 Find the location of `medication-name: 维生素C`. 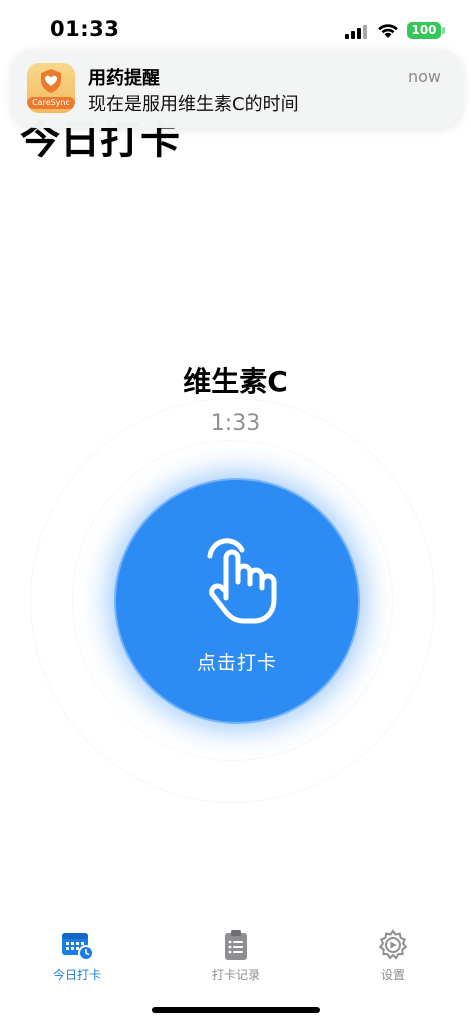

medication-name: 维生素C is located at coordinates (235, 381).